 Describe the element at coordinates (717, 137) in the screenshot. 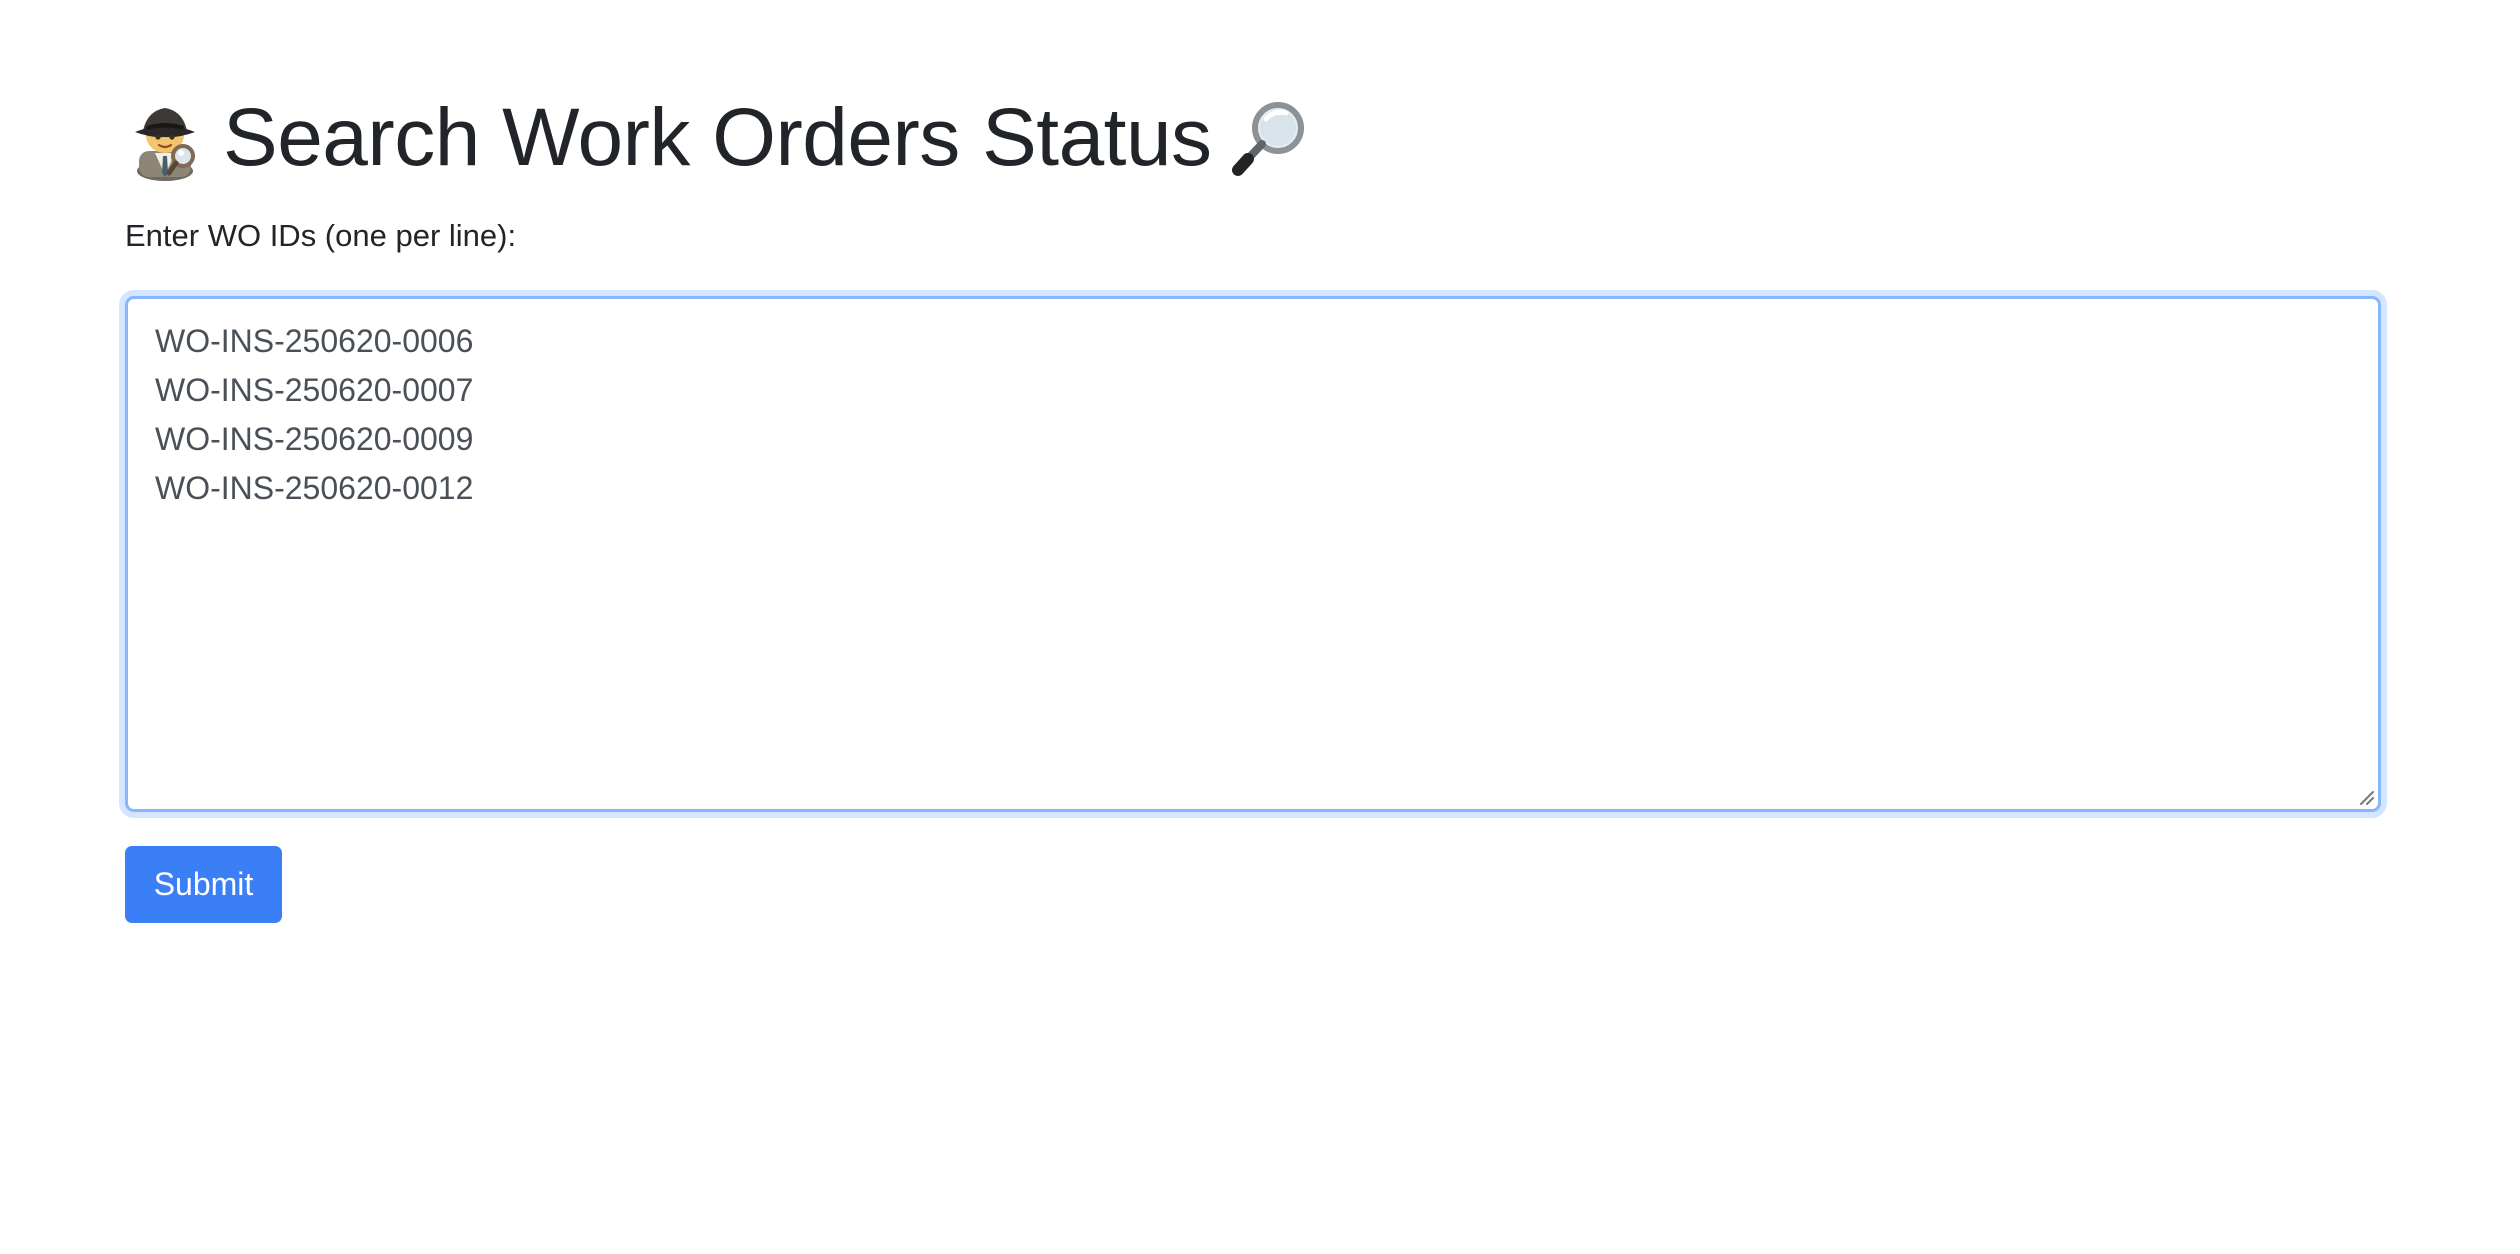

I see `page-title-text: Search Work Orders Status` at that location.